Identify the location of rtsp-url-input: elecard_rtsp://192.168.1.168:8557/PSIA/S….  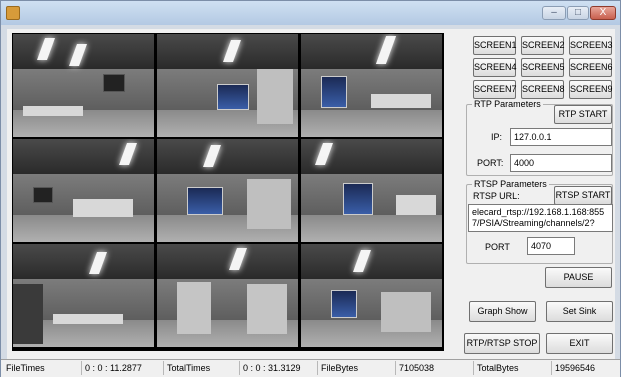
(540, 218).